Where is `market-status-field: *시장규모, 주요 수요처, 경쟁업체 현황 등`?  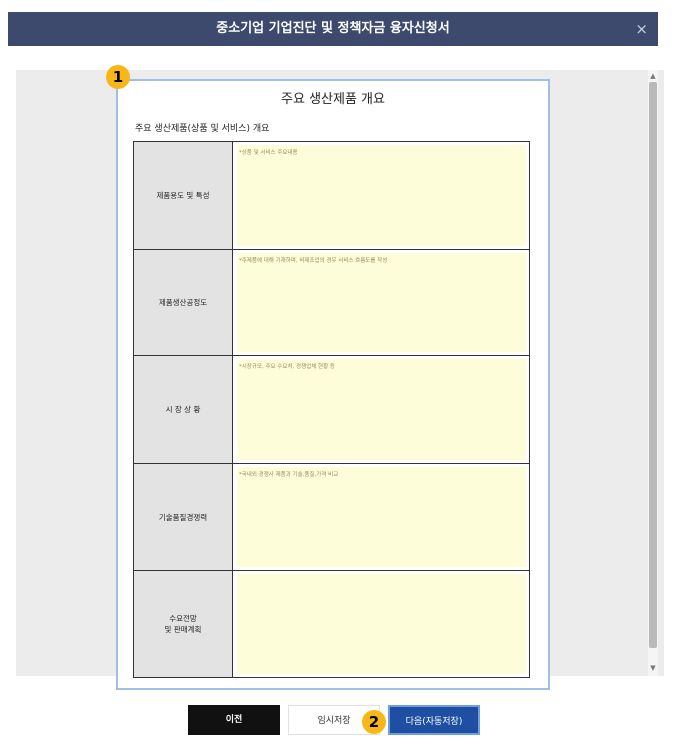
market-status-field: *시장규모, 주요 수요처, 경쟁업체 현황 등 is located at coordinates (381, 409).